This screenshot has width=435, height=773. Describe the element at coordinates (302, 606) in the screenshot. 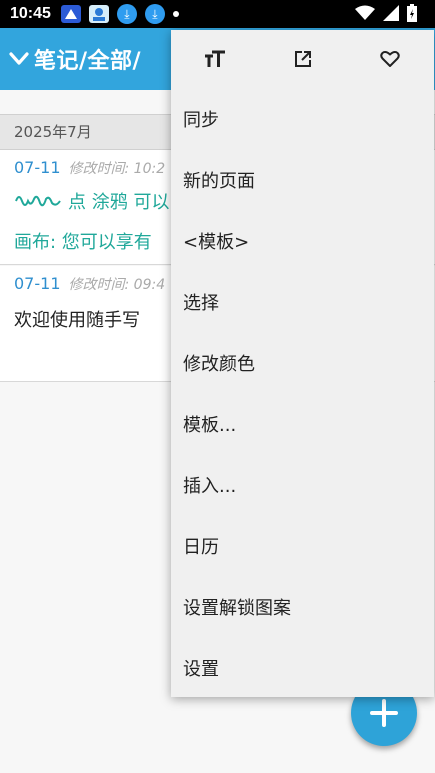

I see `menu-item-unlock-pattern: 设置解锁图案` at that location.